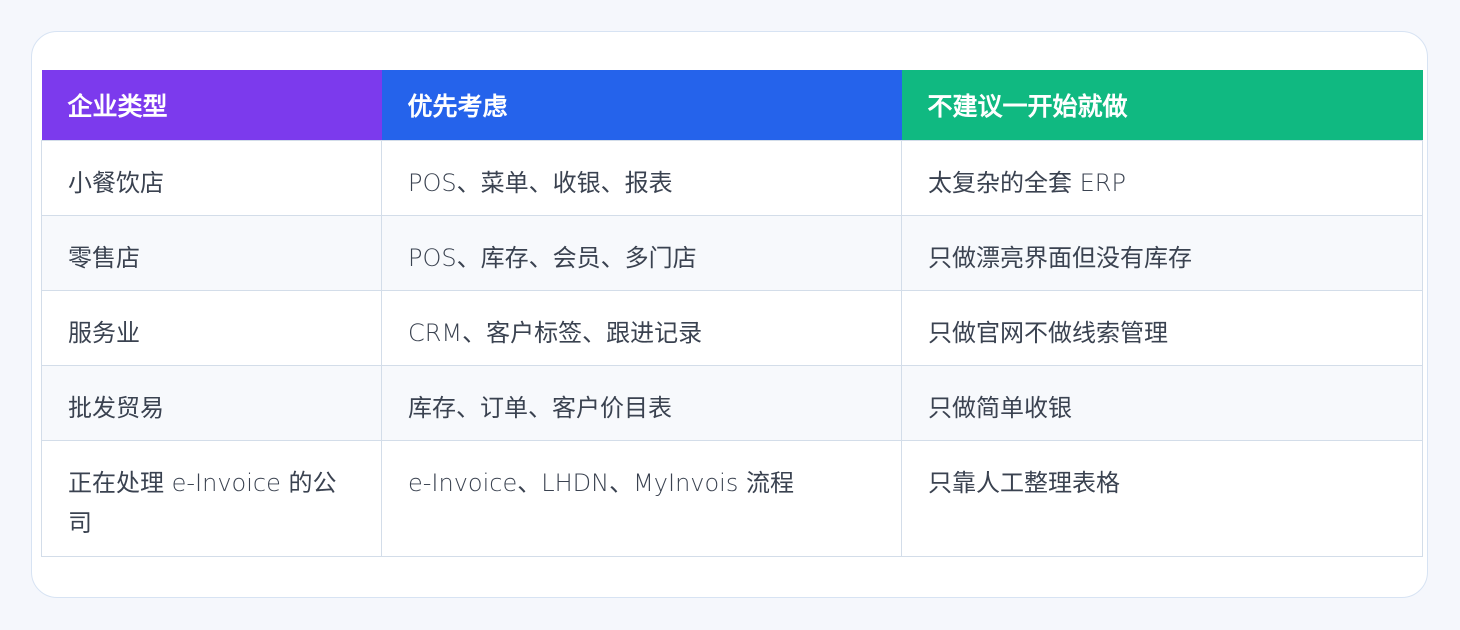 The image size is (1460, 630). Describe the element at coordinates (1162, 328) in the screenshot. I see `cell-not-recommended: 只做官网不做线索管理` at that location.